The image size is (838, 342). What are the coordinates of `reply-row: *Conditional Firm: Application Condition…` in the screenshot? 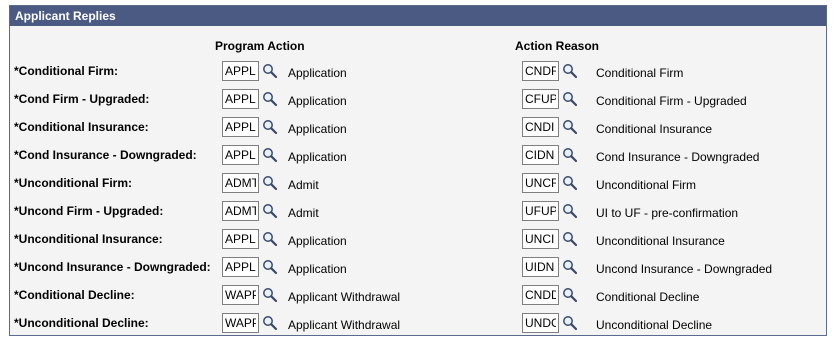 It's located at (418, 71).